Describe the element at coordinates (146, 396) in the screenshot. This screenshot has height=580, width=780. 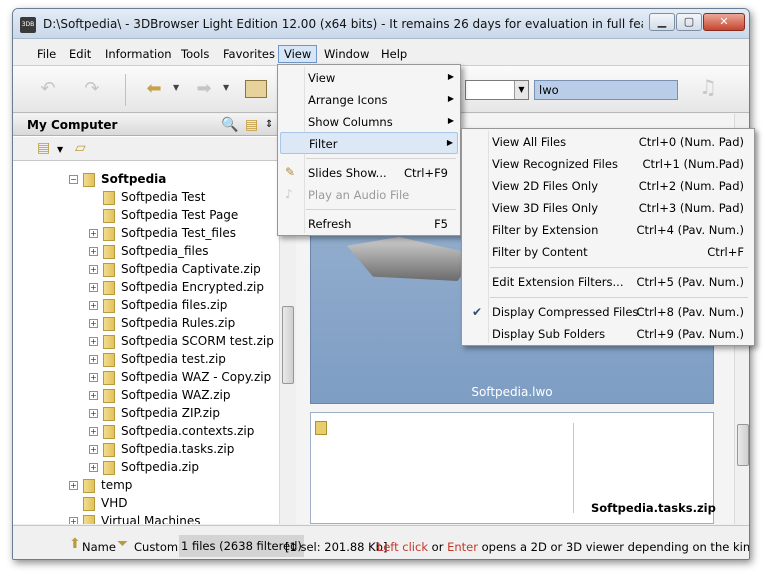
I see `tree-item: + Softpedia WAZ.zip` at that location.